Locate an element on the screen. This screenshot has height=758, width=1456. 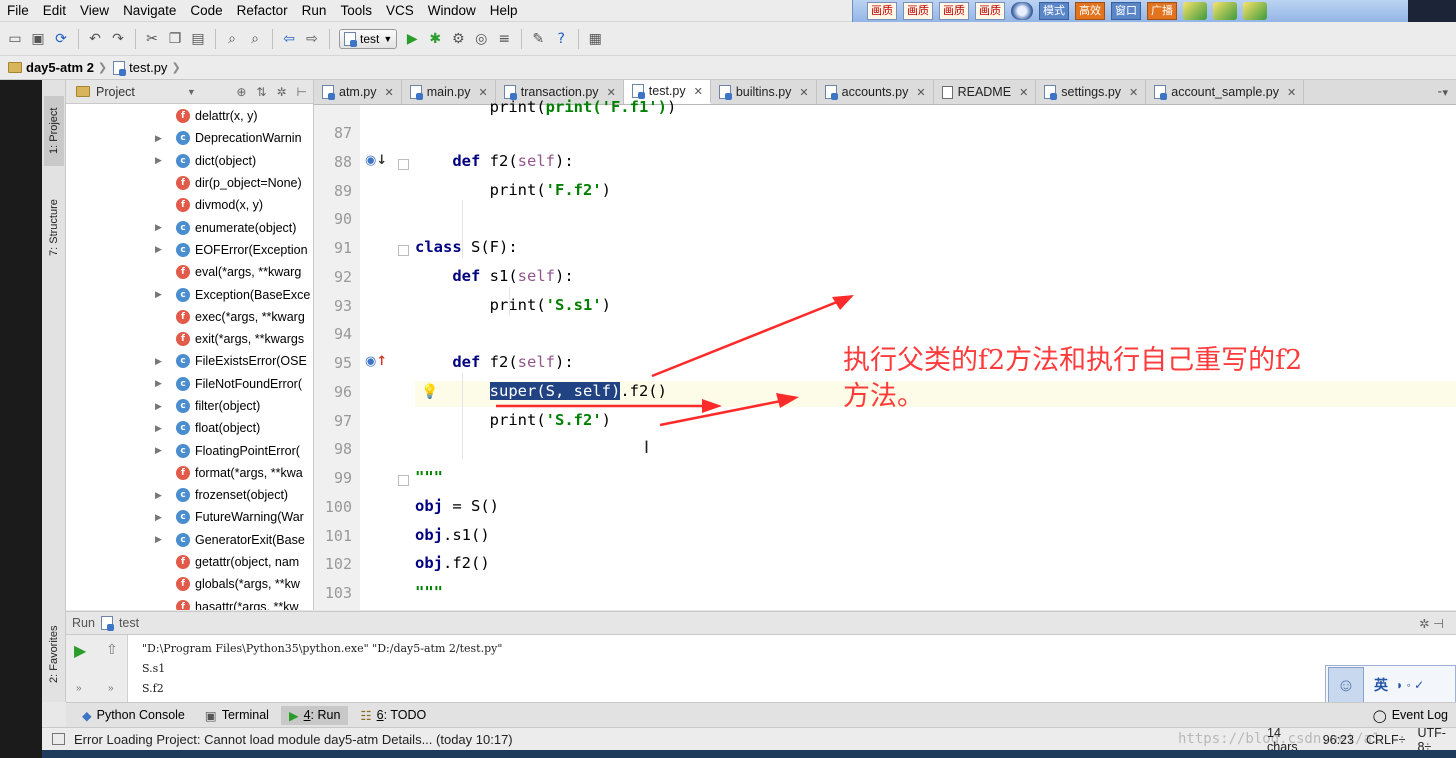
editor-tab: builtins.py ✕ is located at coordinates (764, 92).